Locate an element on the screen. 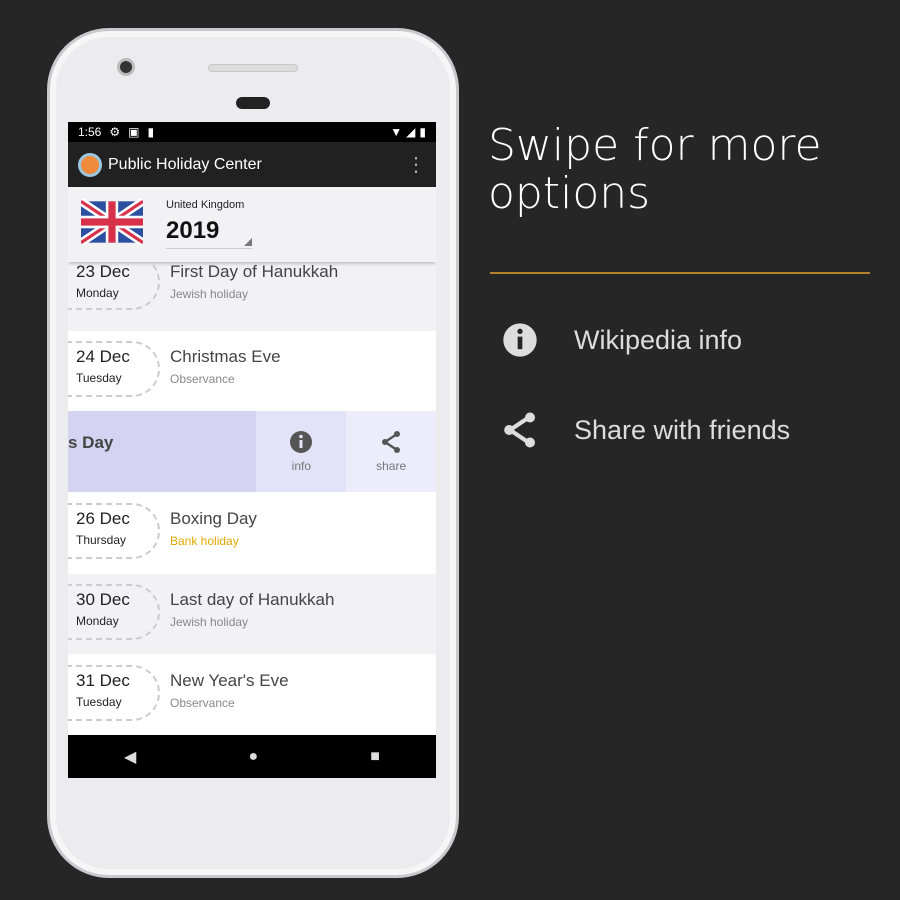 Image resolution: width=900 pixels, height=900 pixels. holiday-type: Bank holiday is located at coordinates (204, 541).